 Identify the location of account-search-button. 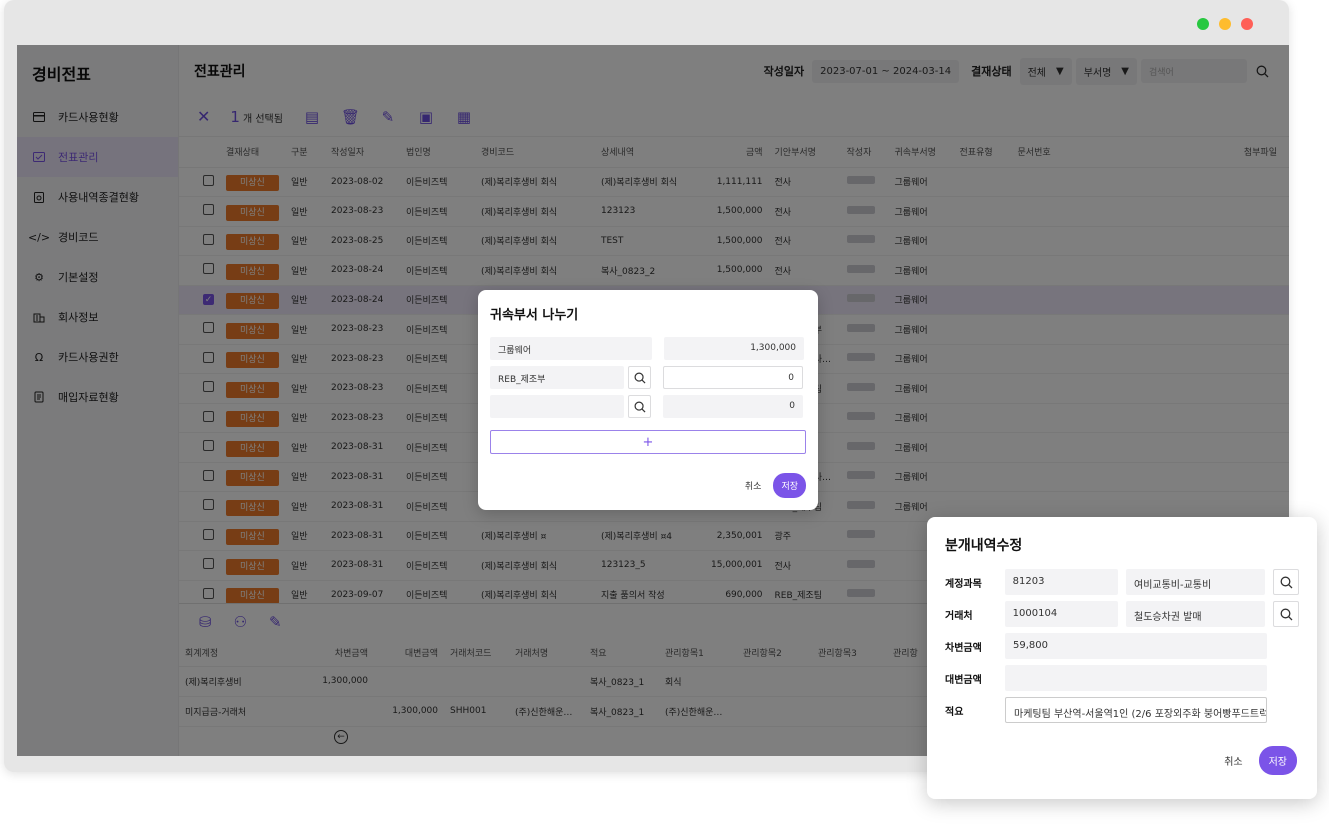
(1286, 582).